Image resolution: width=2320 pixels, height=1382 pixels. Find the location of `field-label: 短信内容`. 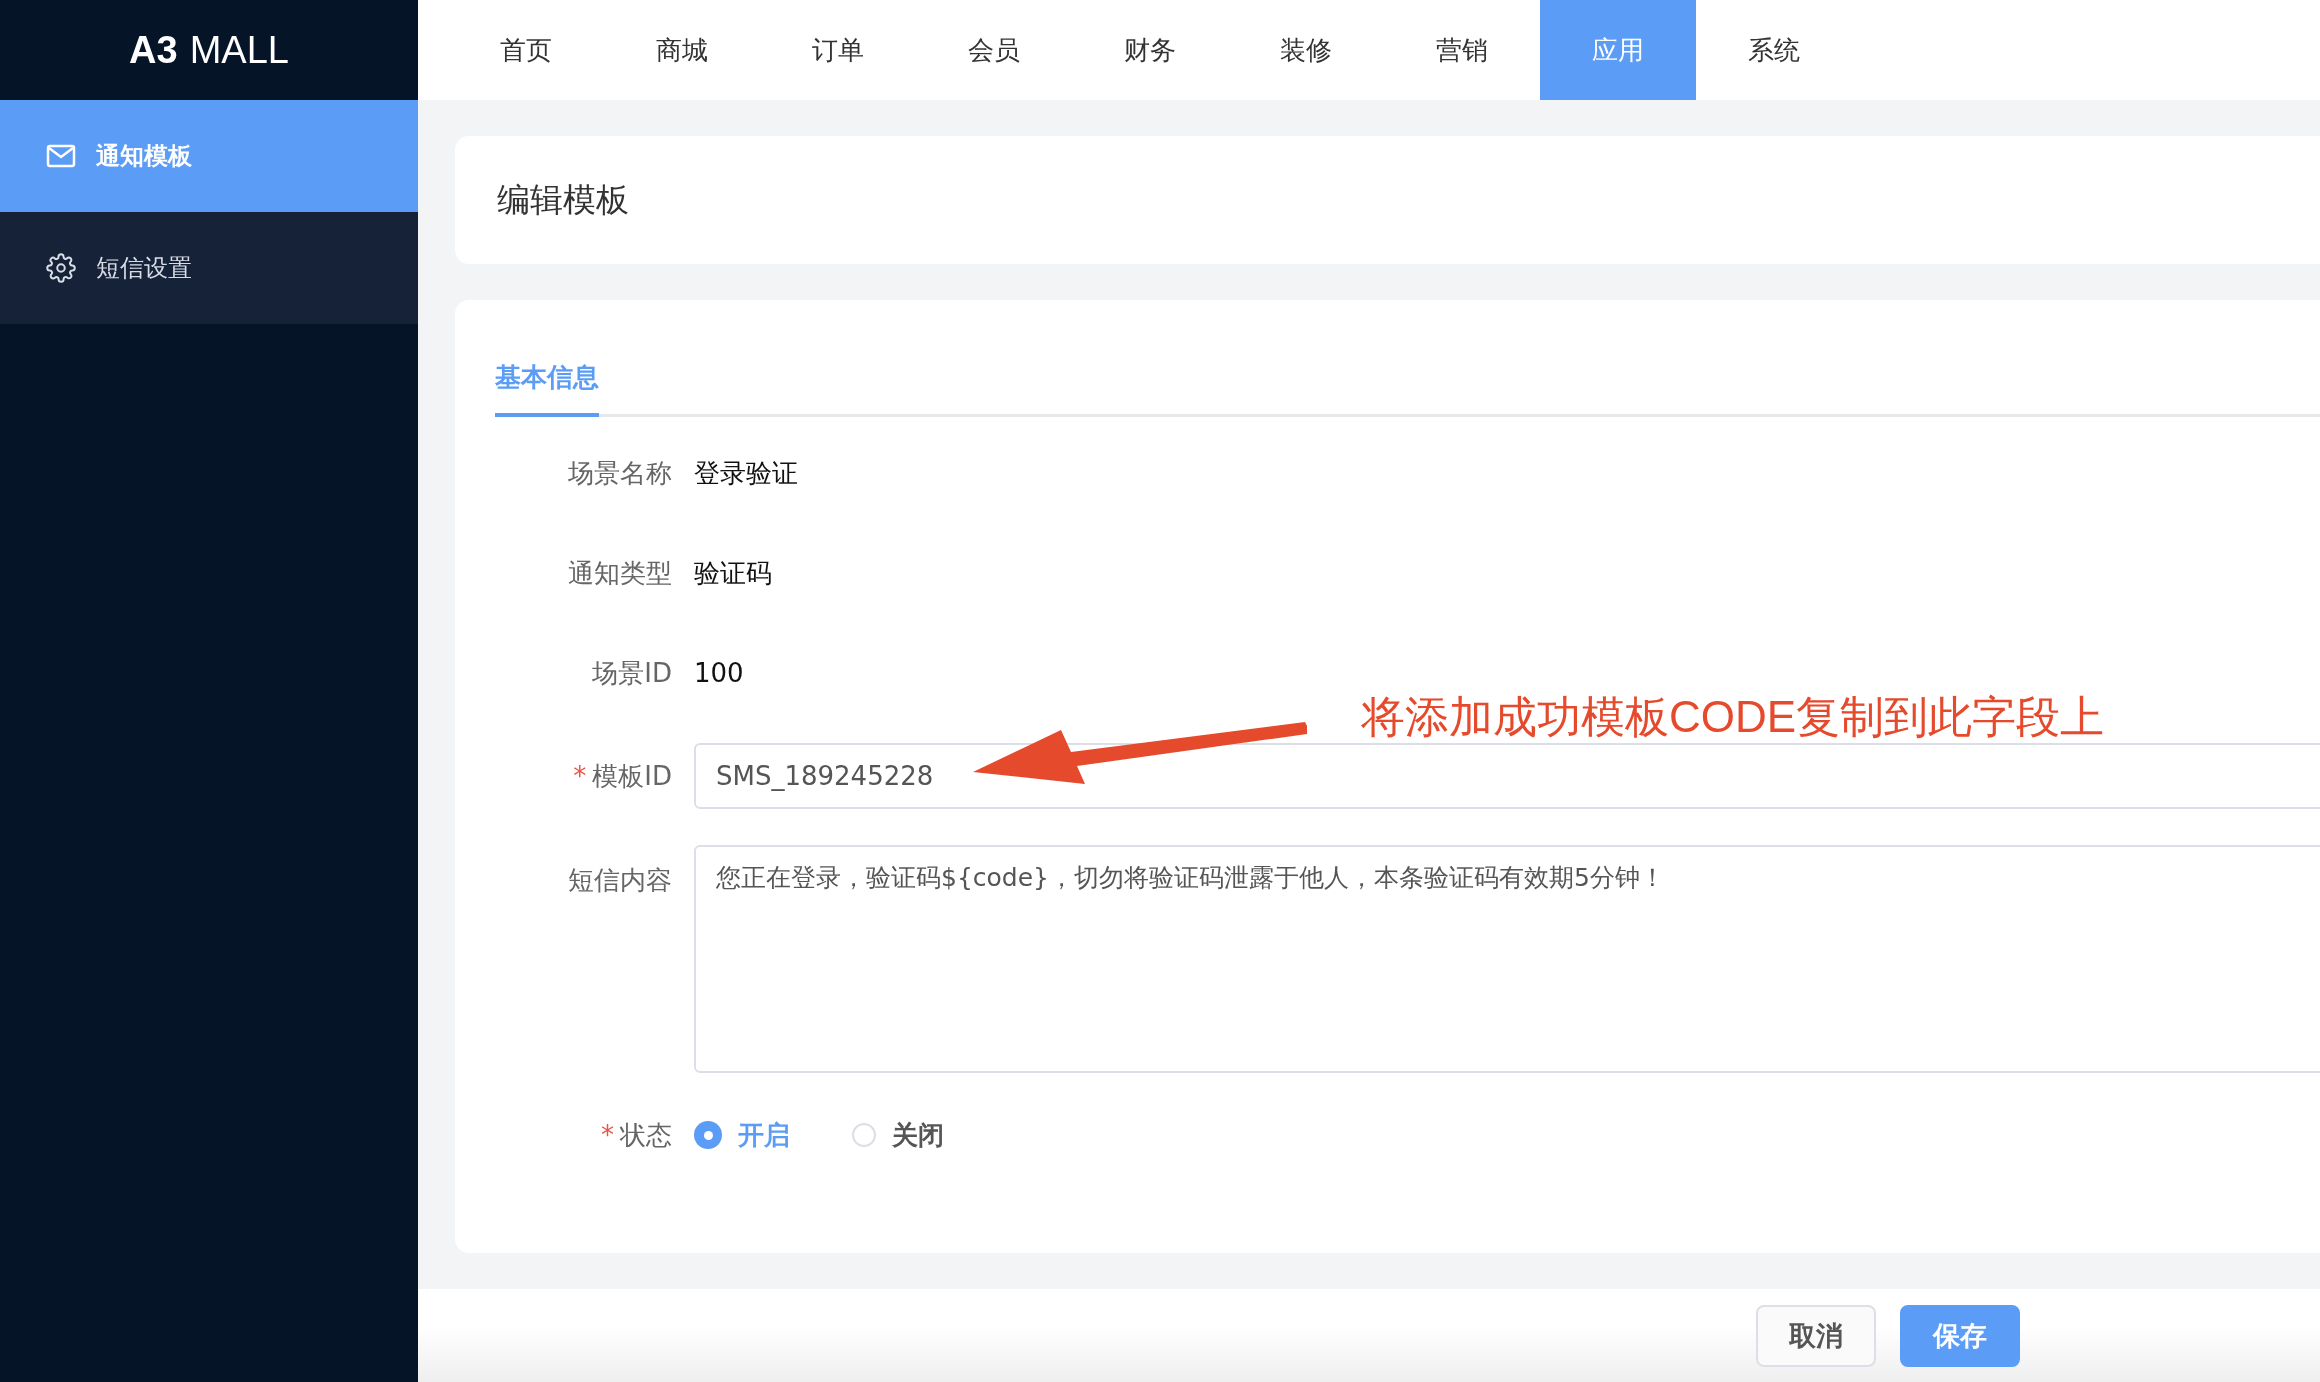

field-label: 短信内容 is located at coordinates (620, 880).